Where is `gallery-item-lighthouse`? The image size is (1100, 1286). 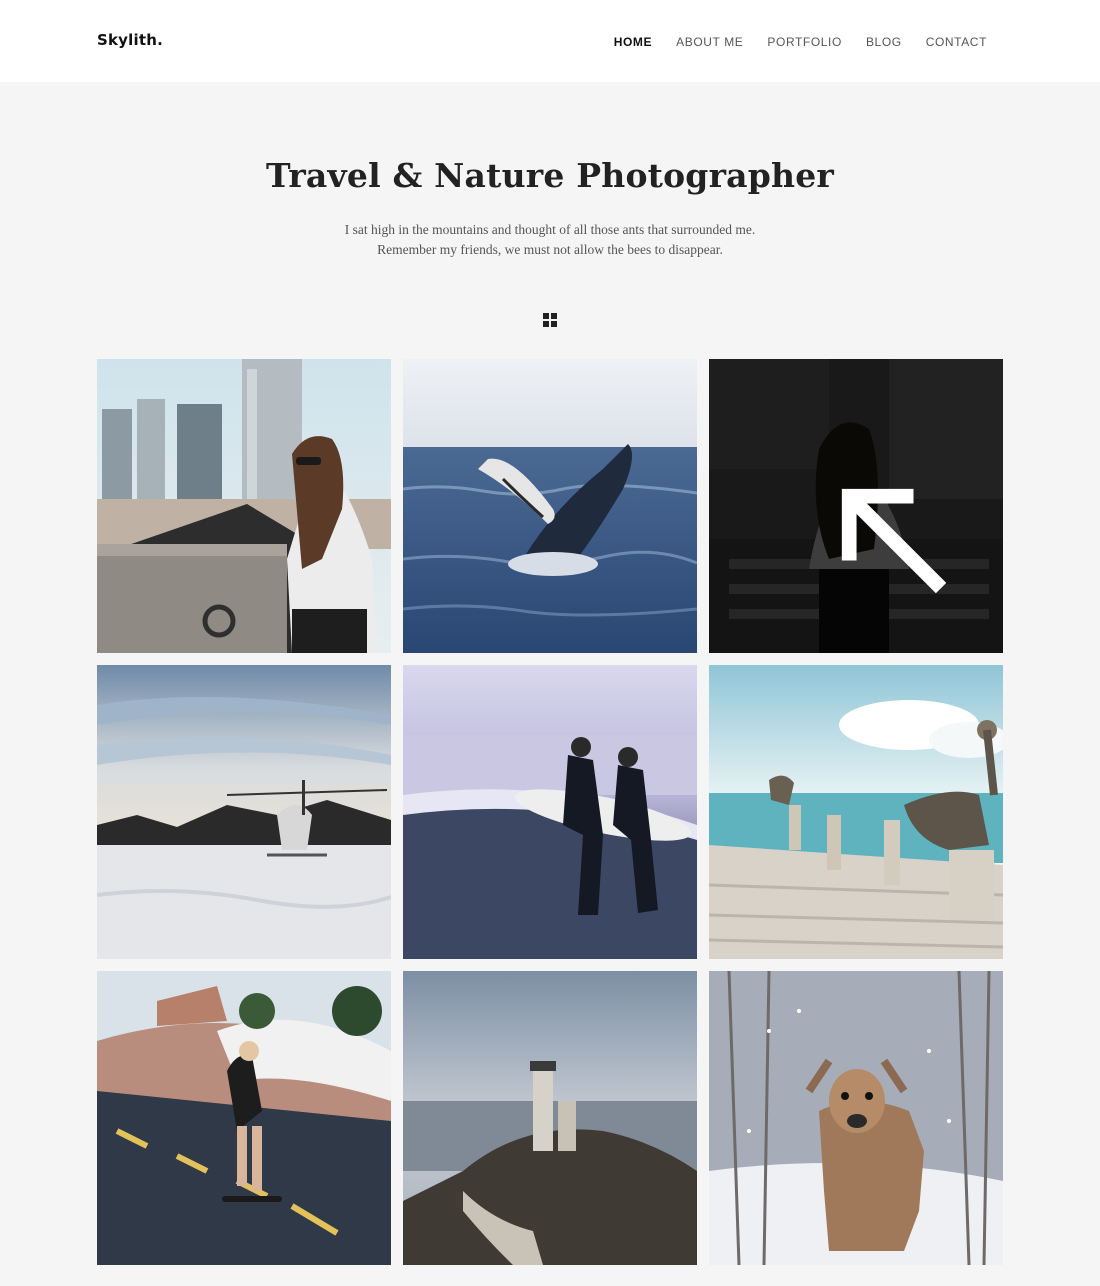 gallery-item-lighthouse is located at coordinates (550, 1118).